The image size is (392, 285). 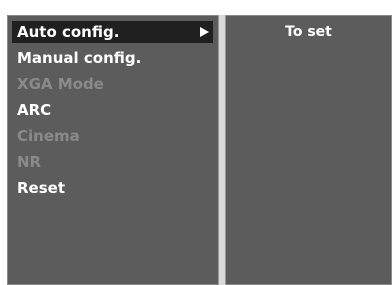 I want to click on menu-item-auto-config: Auto config., so click(x=112, y=32).